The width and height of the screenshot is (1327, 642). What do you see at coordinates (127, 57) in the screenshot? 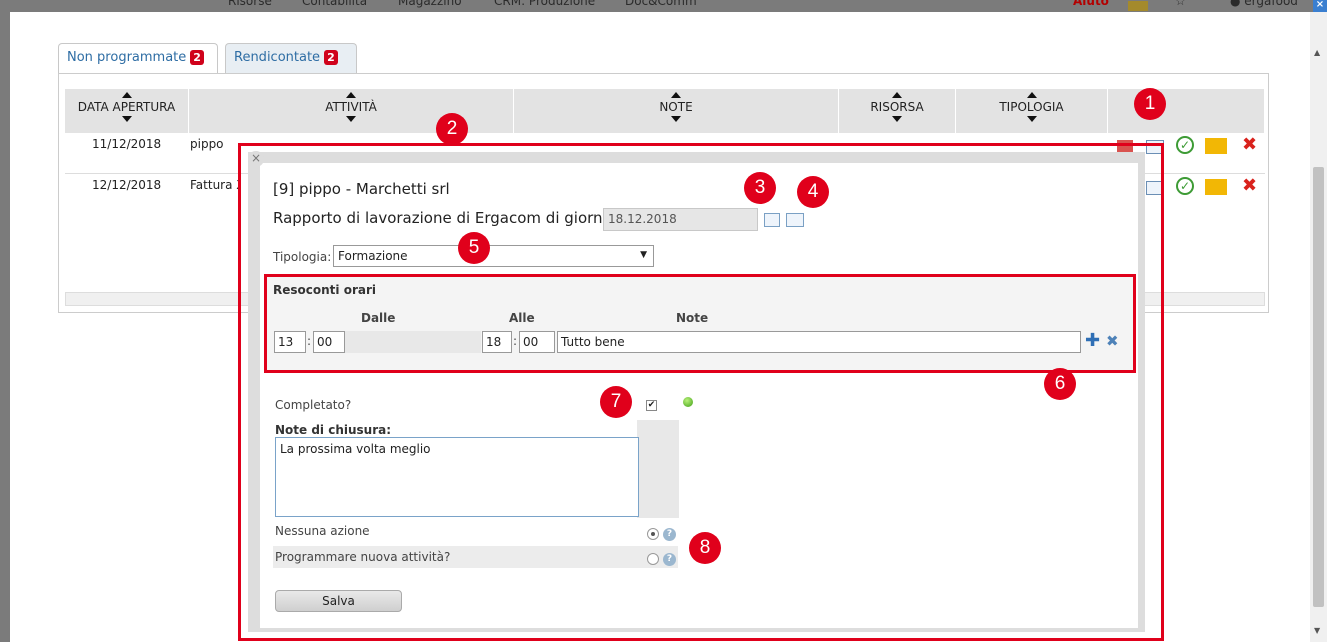
I see `tab-label: Non programmate` at bounding box center [127, 57].